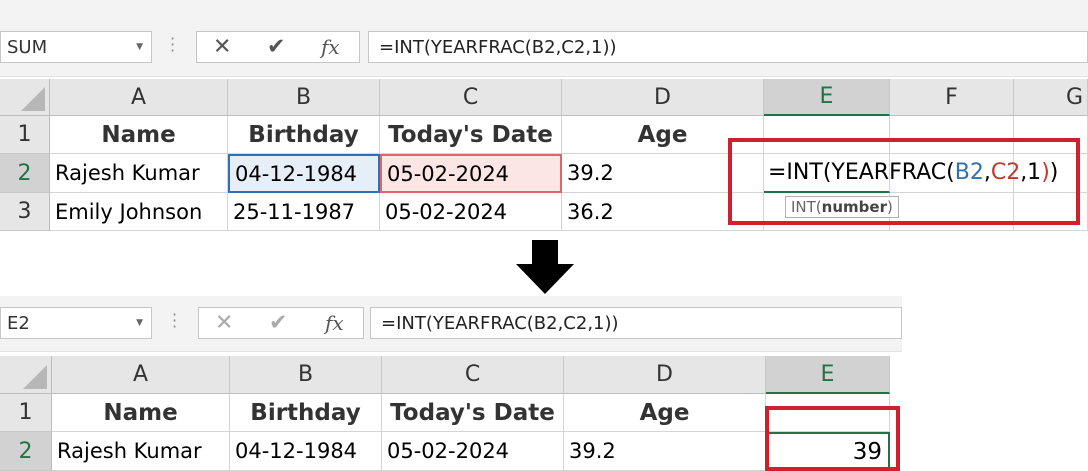  I want to click on cell-c3: 05-02-2024, so click(471, 212).